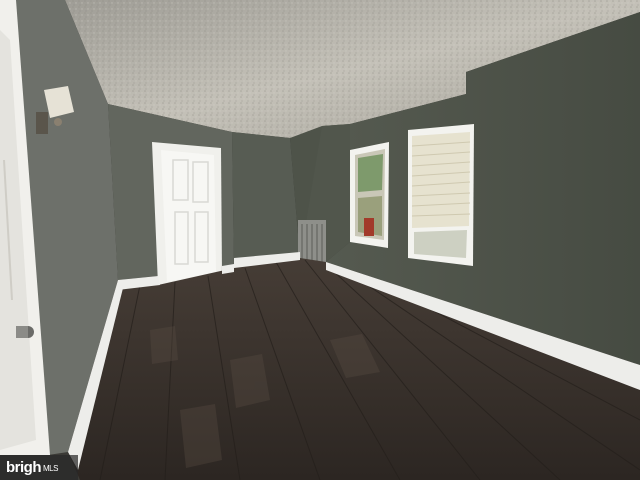 This screenshot has width=640, height=480. What do you see at coordinates (441, 180) in the screenshot?
I see `window-blind` at bounding box center [441, 180].